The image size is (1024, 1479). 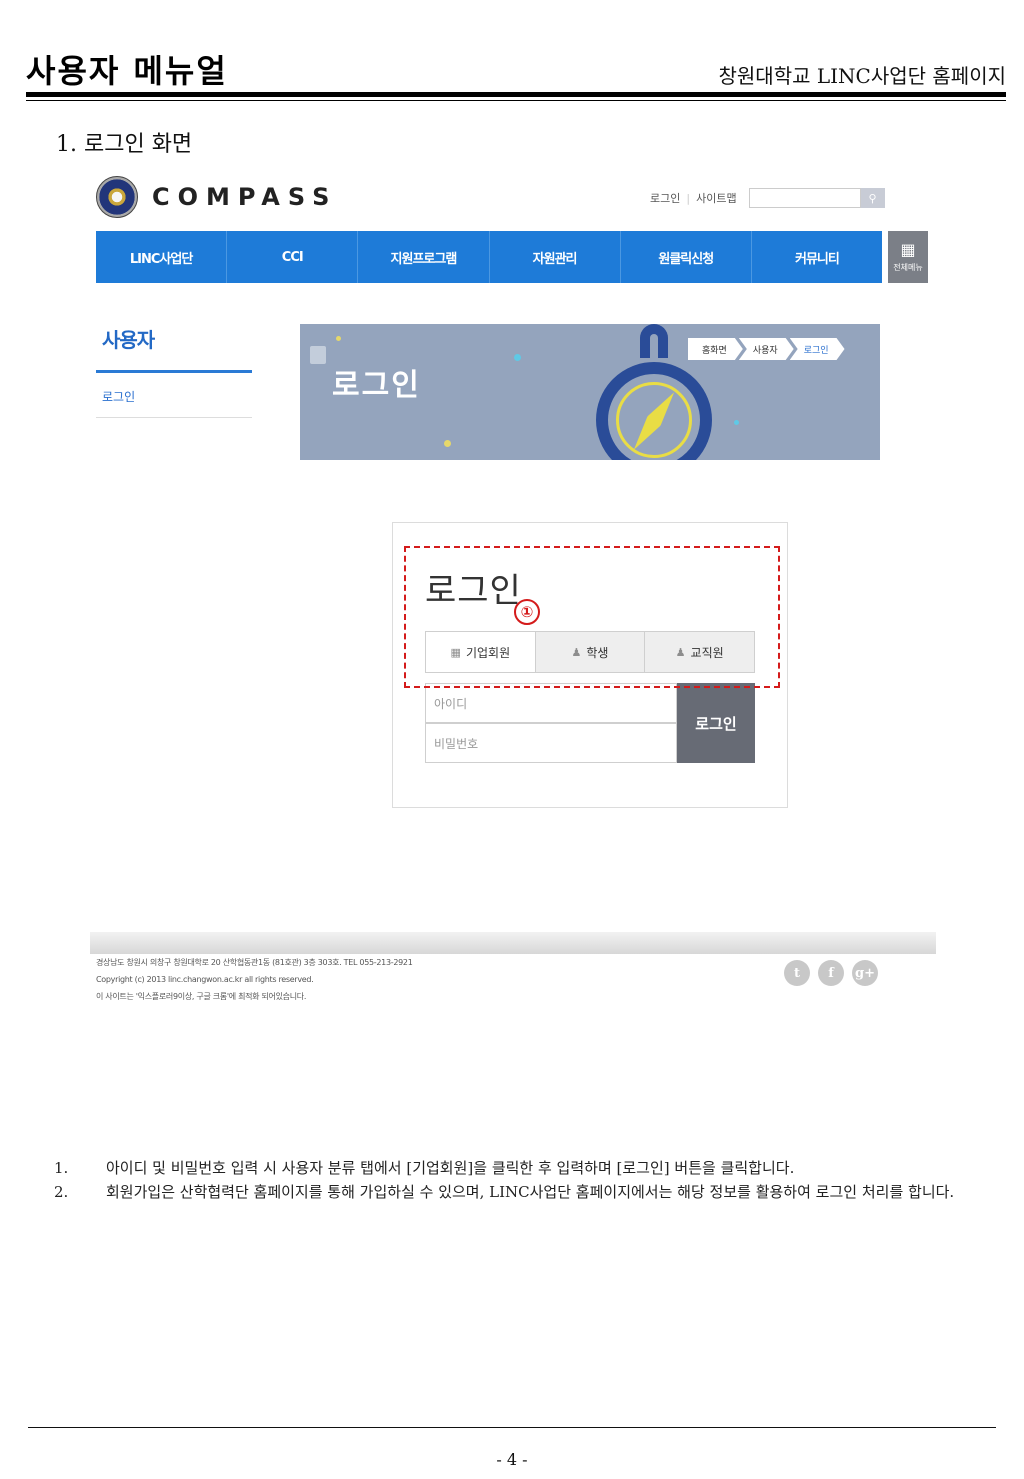 What do you see at coordinates (488, 652) in the screenshot?
I see `tab-label: 기업회원` at bounding box center [488, 652].